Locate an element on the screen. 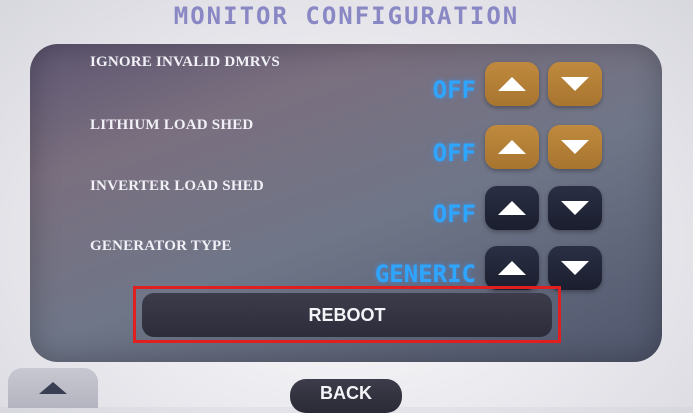  back-button: BACK is located at coordinates (346, 396).